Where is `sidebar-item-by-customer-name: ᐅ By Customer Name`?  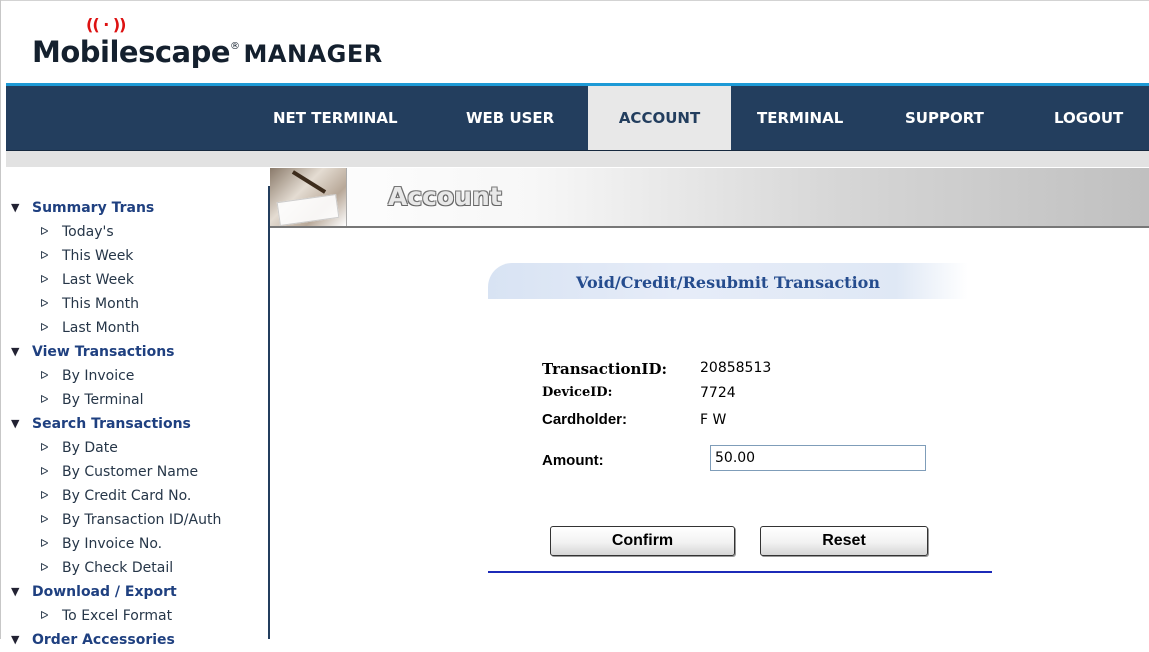
sidebar-item-by-customer-name: ᐅ By Customer Name is located at coordinates (137, 472).